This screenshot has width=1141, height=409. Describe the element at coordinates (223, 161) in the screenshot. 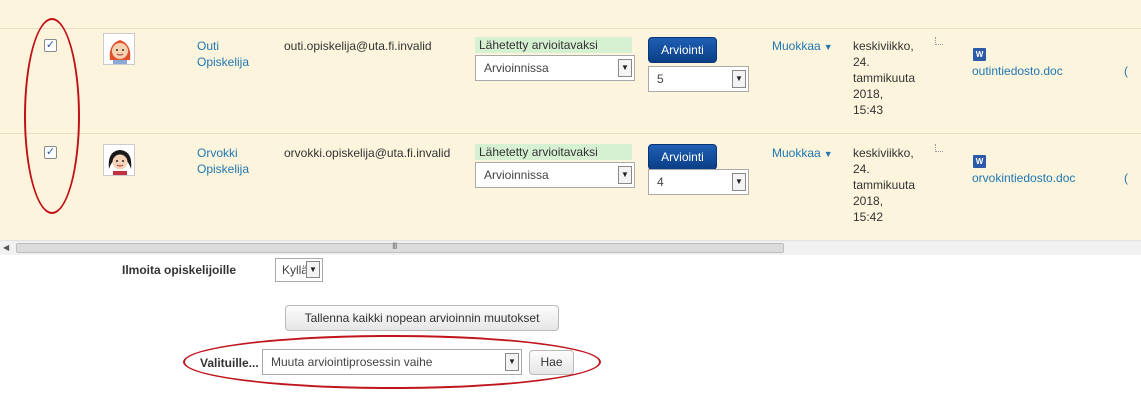

I see `student-name-link: Orvokki Opiskelija` at that location.